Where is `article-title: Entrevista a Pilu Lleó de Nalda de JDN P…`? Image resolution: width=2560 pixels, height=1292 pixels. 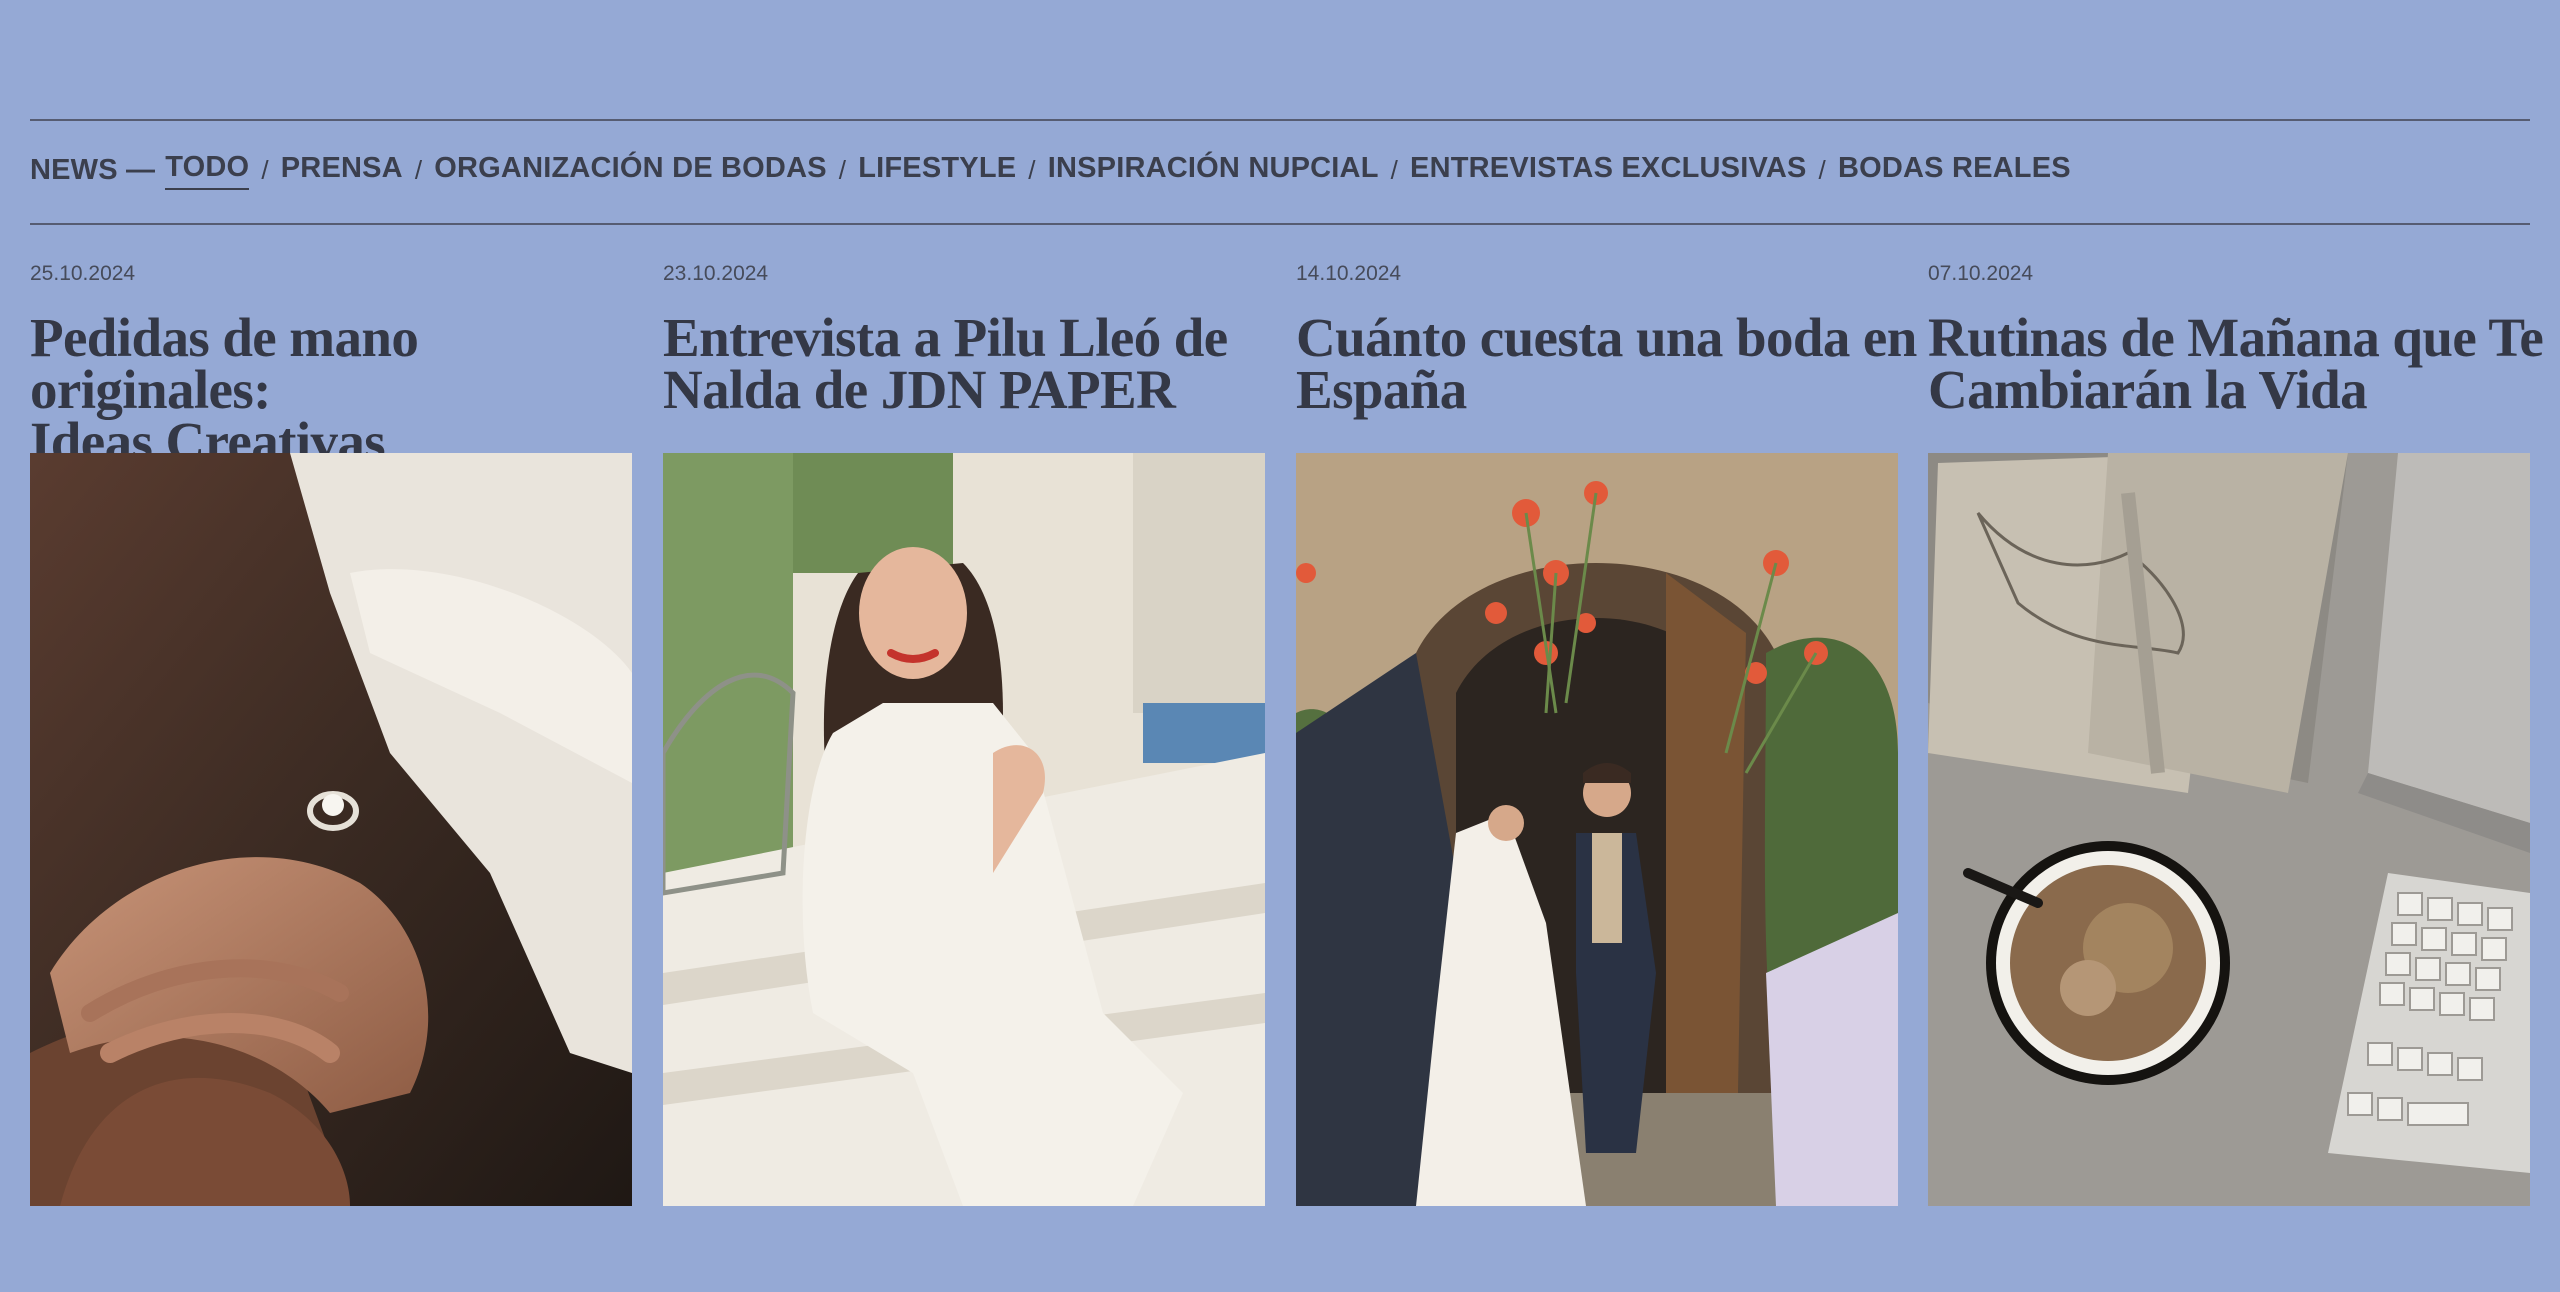
article-title: Entrevista a Pilu Lleó de Nalda de JDN P… is located at coordinates (983, 363).